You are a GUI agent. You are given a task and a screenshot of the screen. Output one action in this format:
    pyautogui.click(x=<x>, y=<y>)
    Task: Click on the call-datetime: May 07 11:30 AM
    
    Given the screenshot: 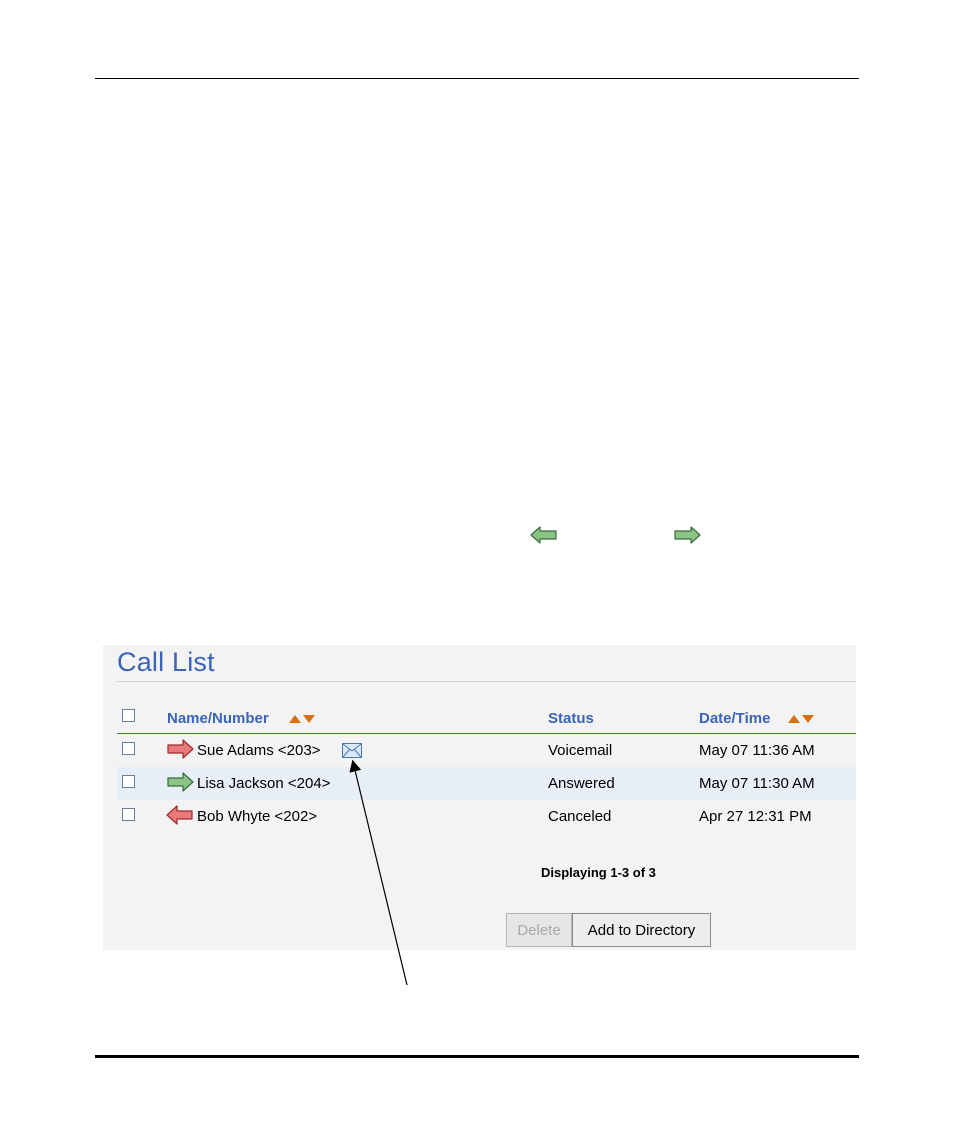 What is the action you would take?
    pyautogui.click(x=757, y=783)
    